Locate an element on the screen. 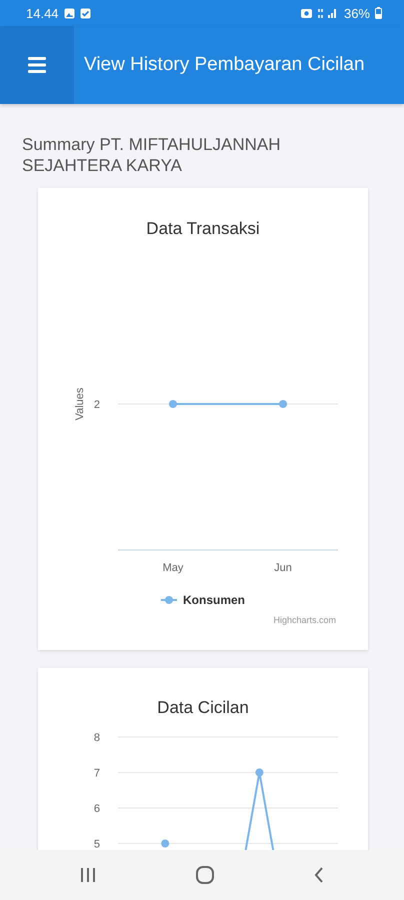  signal-icon is located at coordinates (327, 13).